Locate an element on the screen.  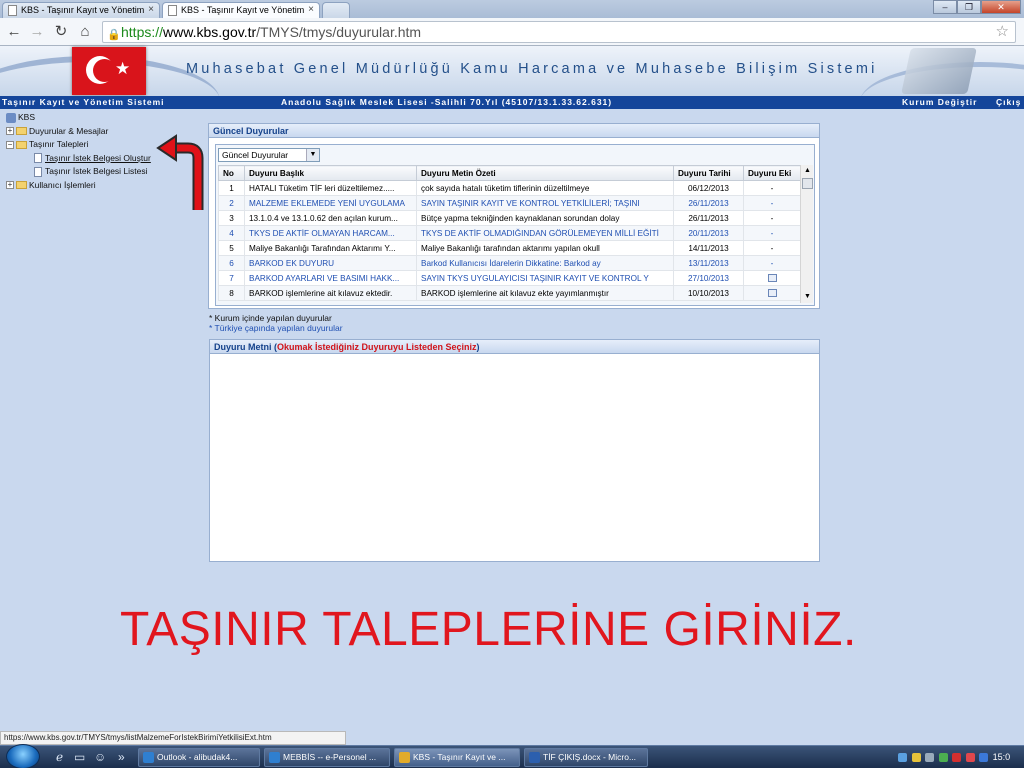
row-number: 7 is located at coordinates (231, 278).